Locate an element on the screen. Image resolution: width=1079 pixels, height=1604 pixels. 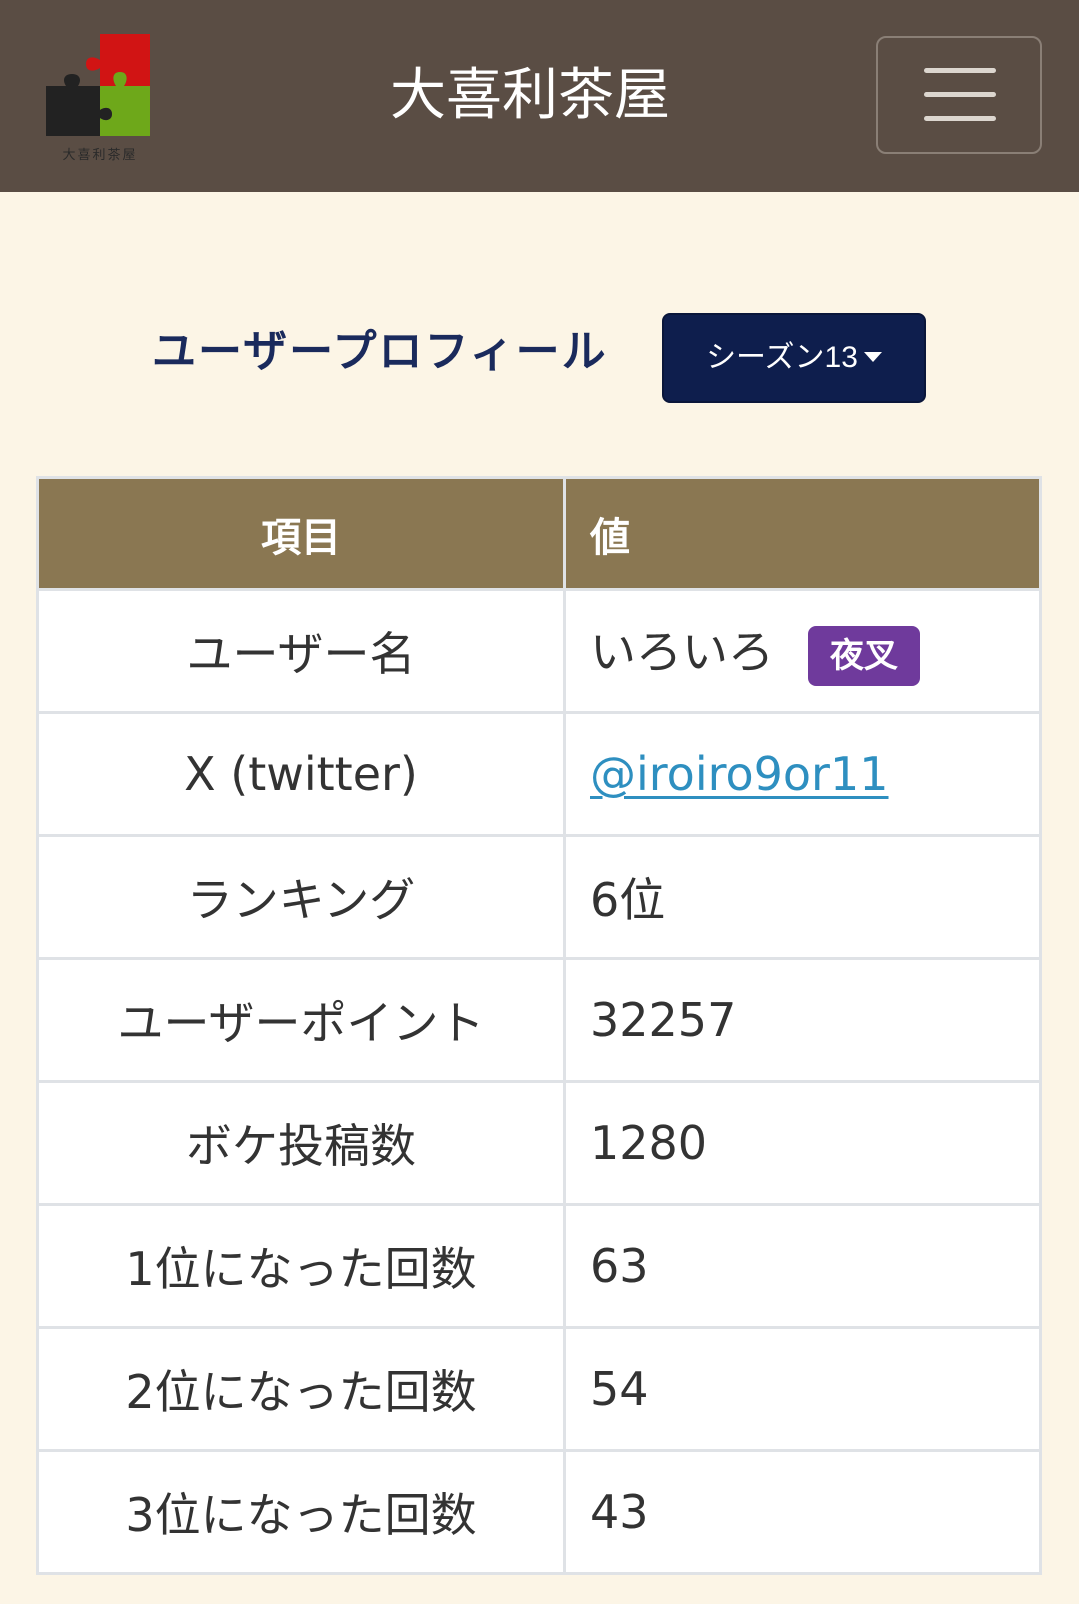
site-logo: 大喜利茶屋 is located at coordinates (100, 97).